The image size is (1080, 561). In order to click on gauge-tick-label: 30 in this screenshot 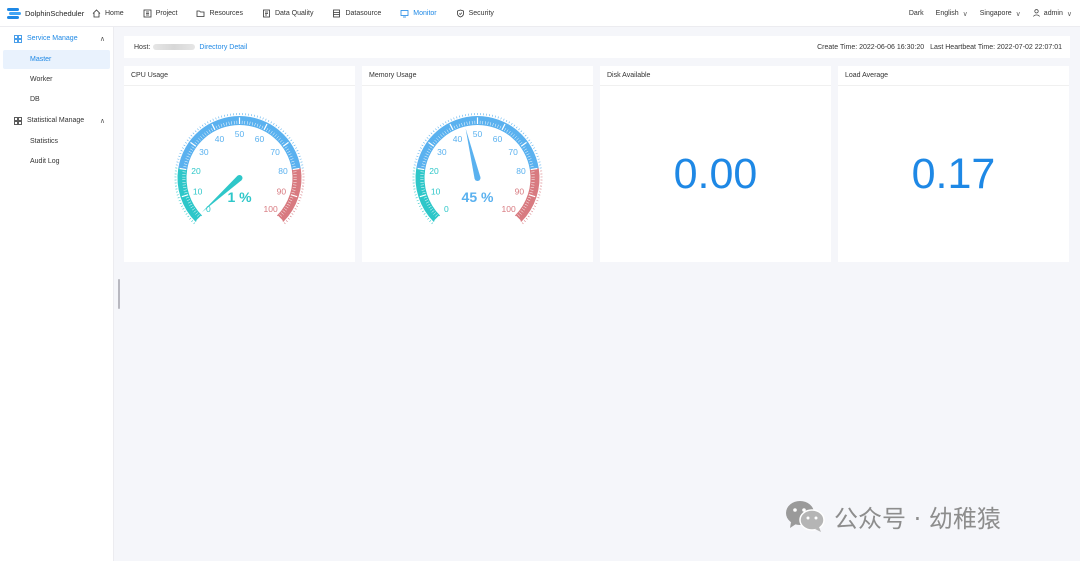, I will do `click(442, 152)`.